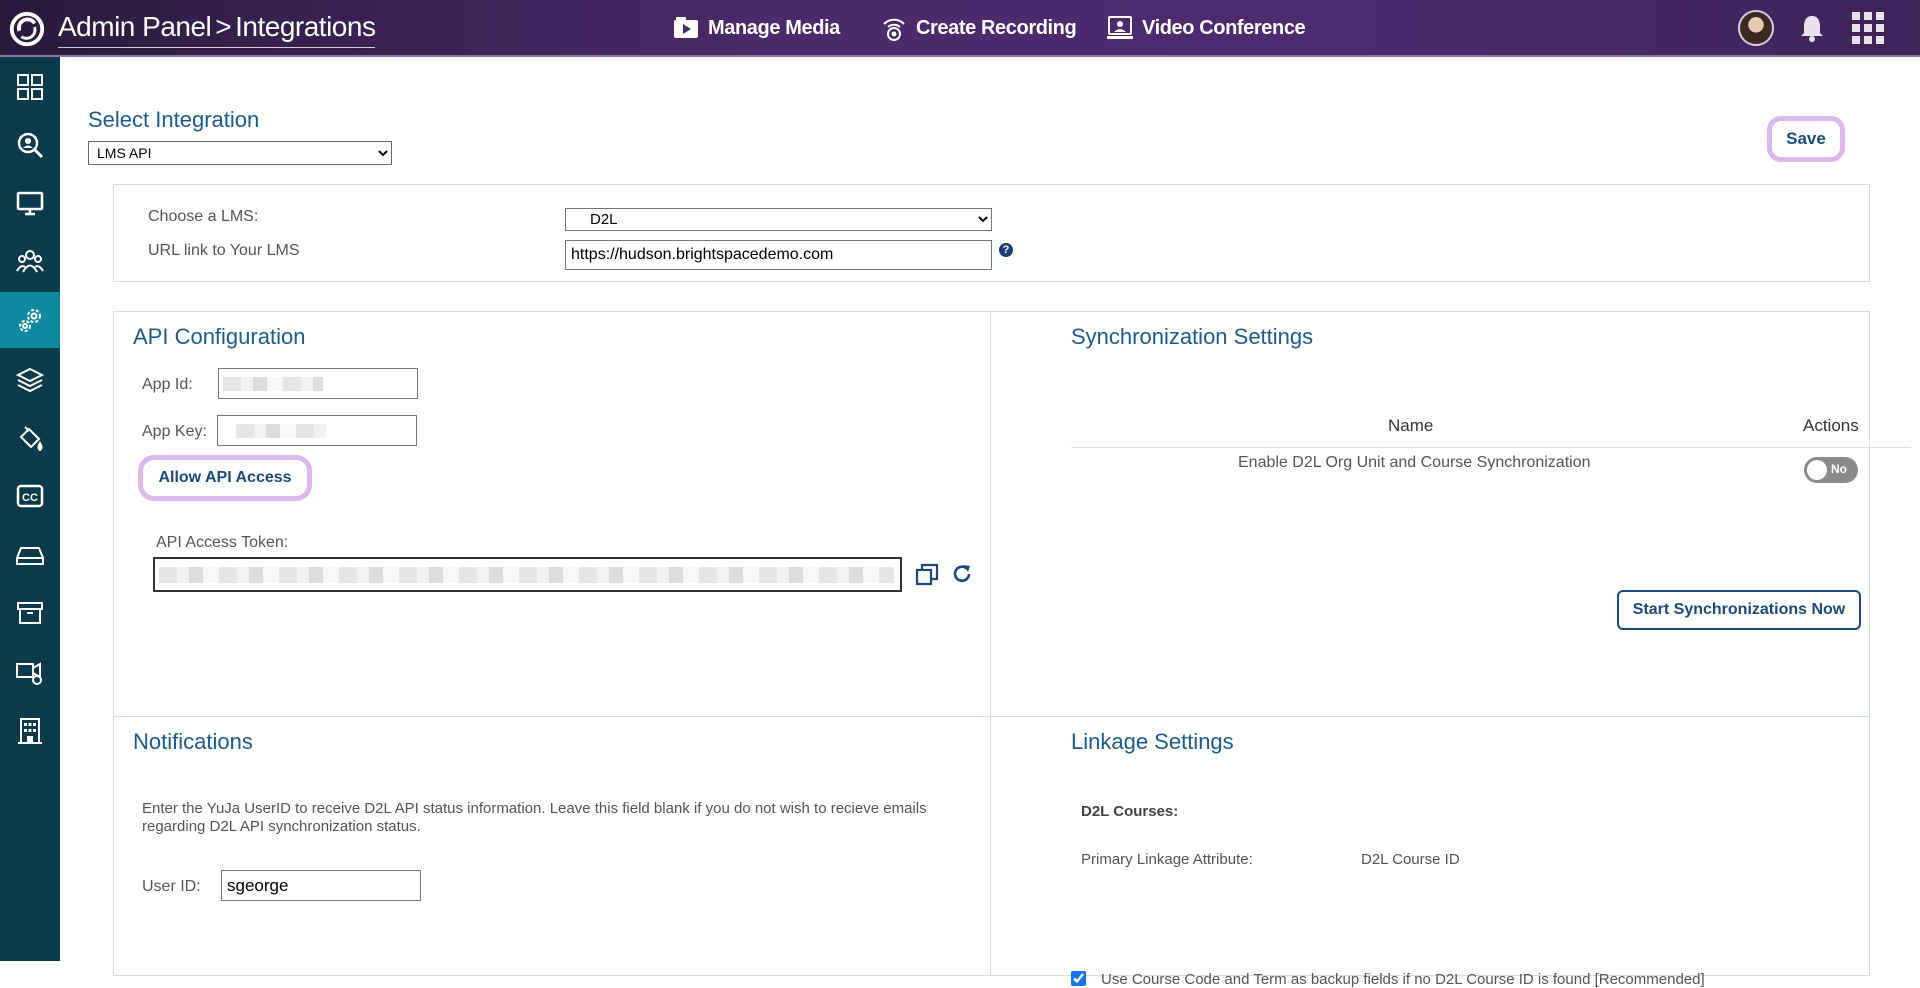 The height and width of the screenshot is (988, 1920). What do you see at coordinates (962, 574) in the screenshot?
I see `refresh-icon` at bounding box center [962, 574].